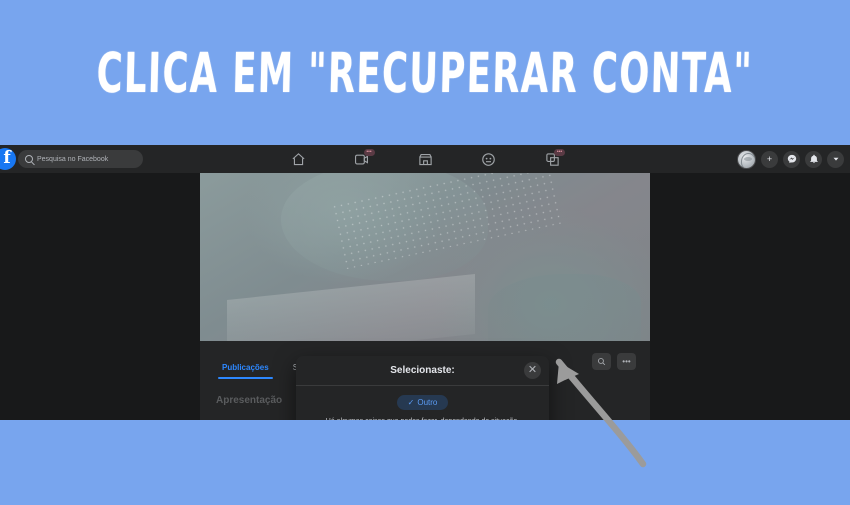 This screenshot has height=505, width=850. Describe the element at coordinates (427, 402) in the screenshot. I see `chip-label: Outro` at that location.